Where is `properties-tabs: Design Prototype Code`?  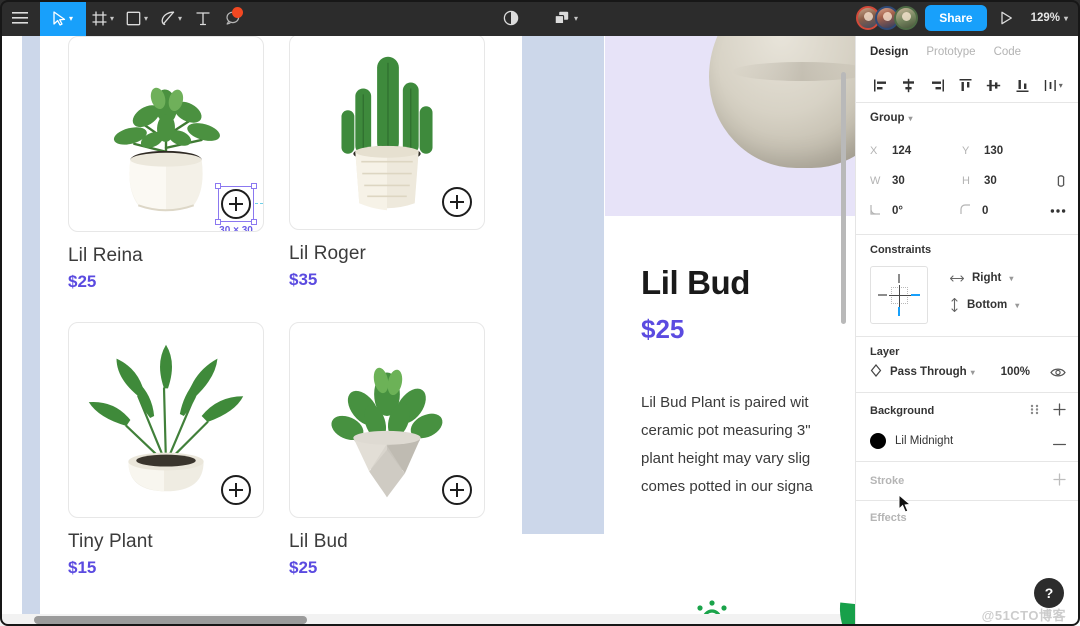
properties-tabs: Design Prototype Code is located at coordinates (968, 52).